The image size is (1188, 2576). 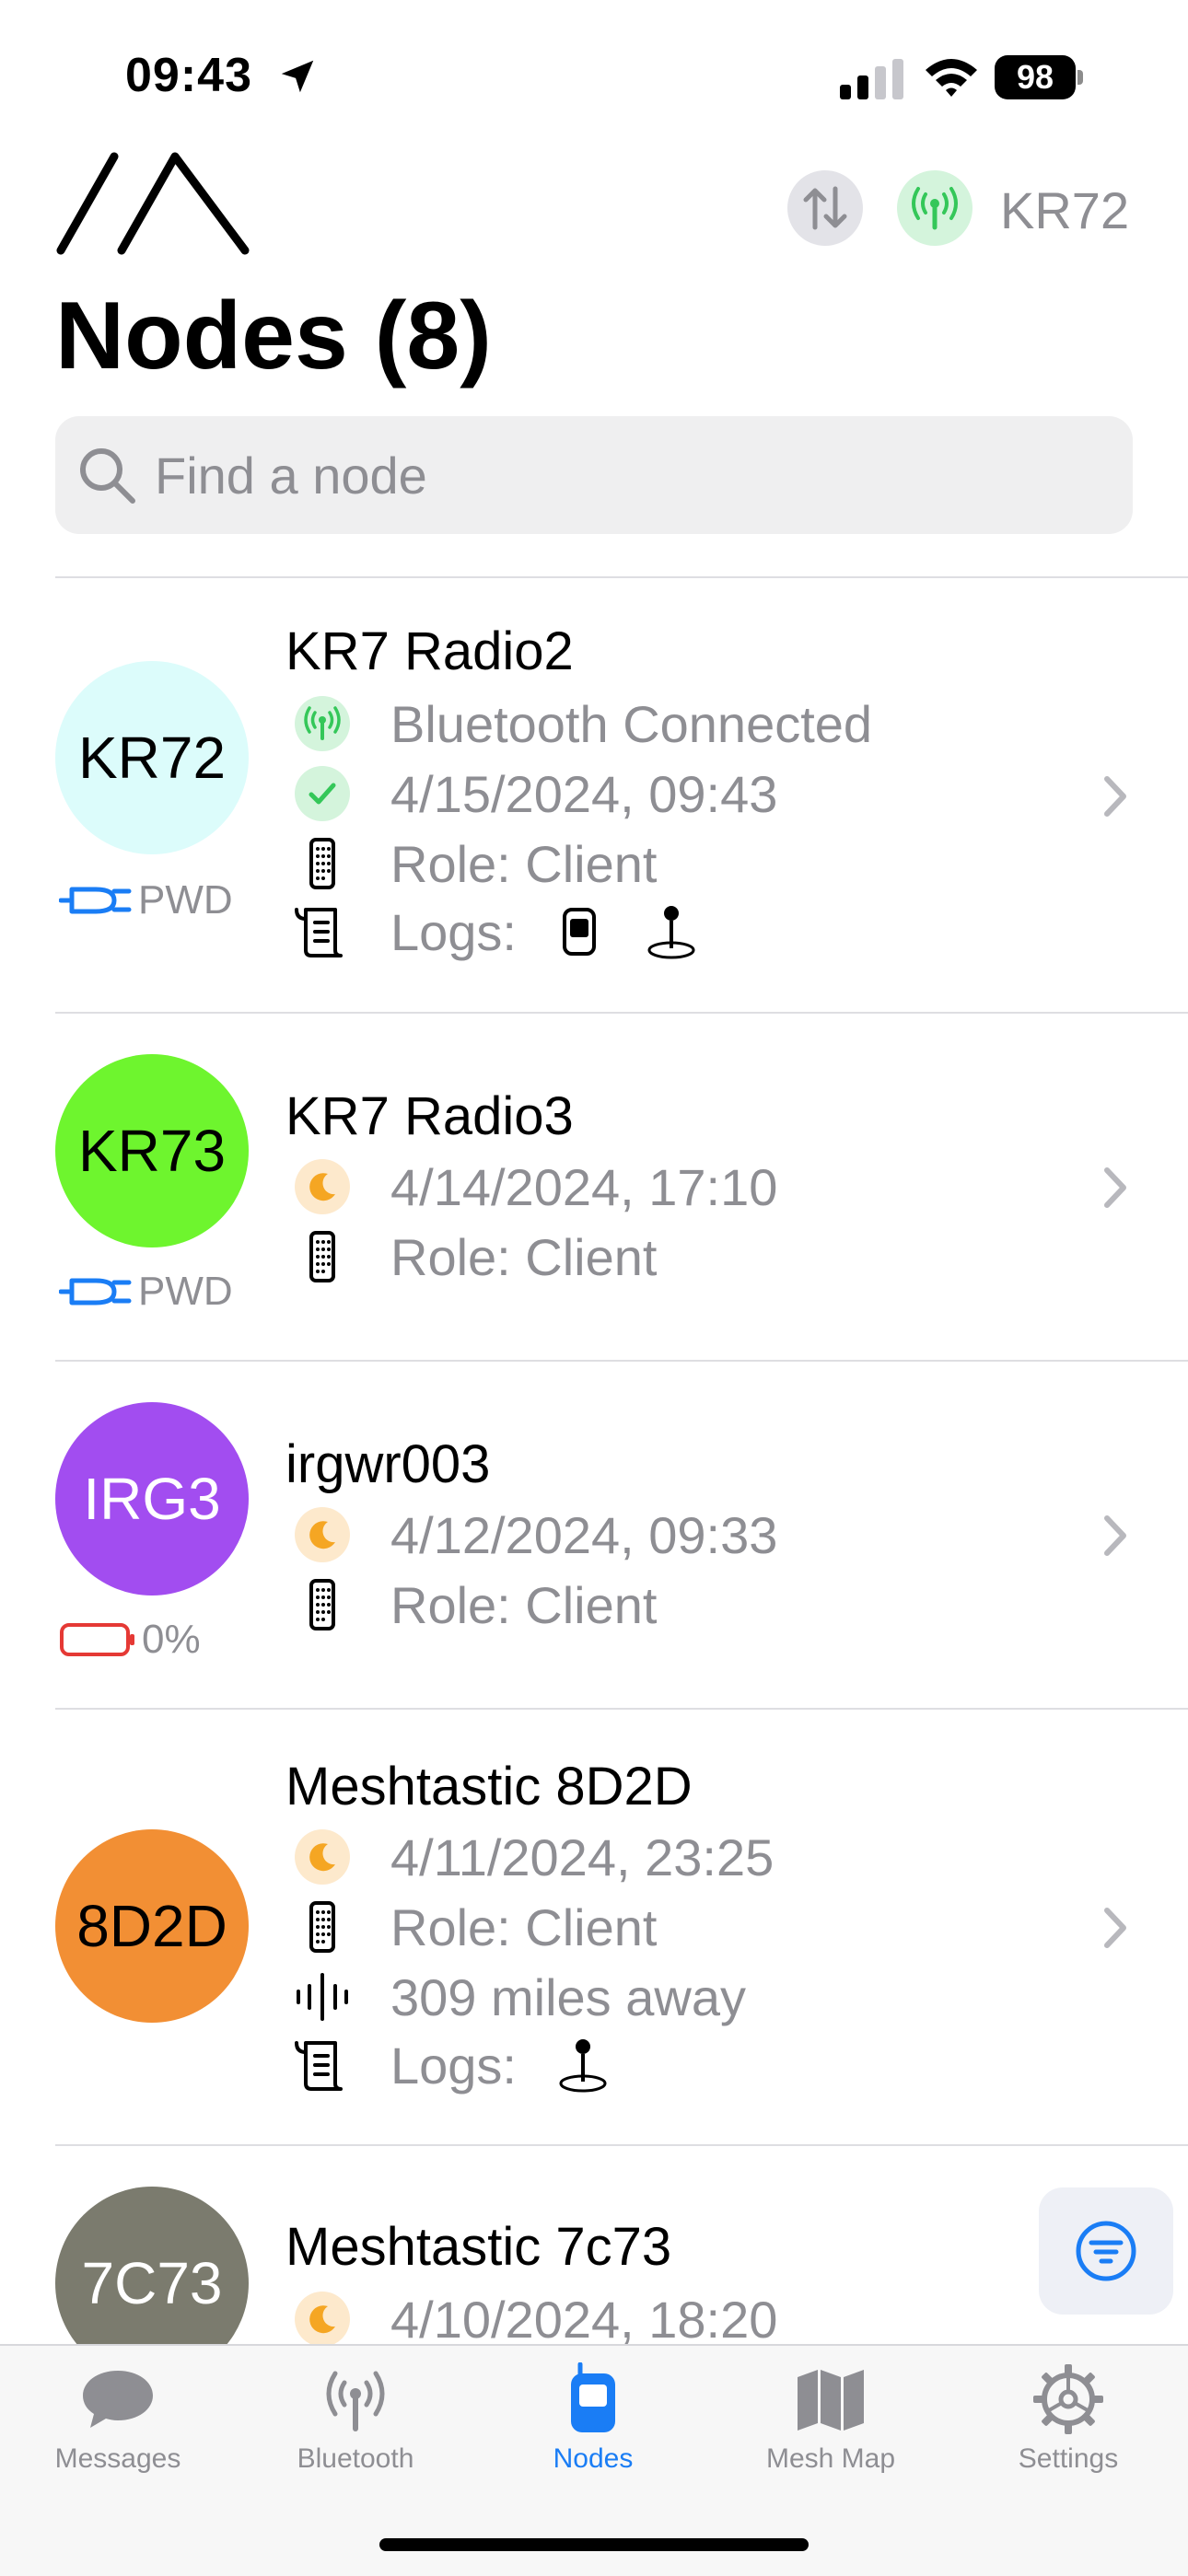 I want to click on node-long-name: Meshtastic 7c73, so click(x=479, y=2247).